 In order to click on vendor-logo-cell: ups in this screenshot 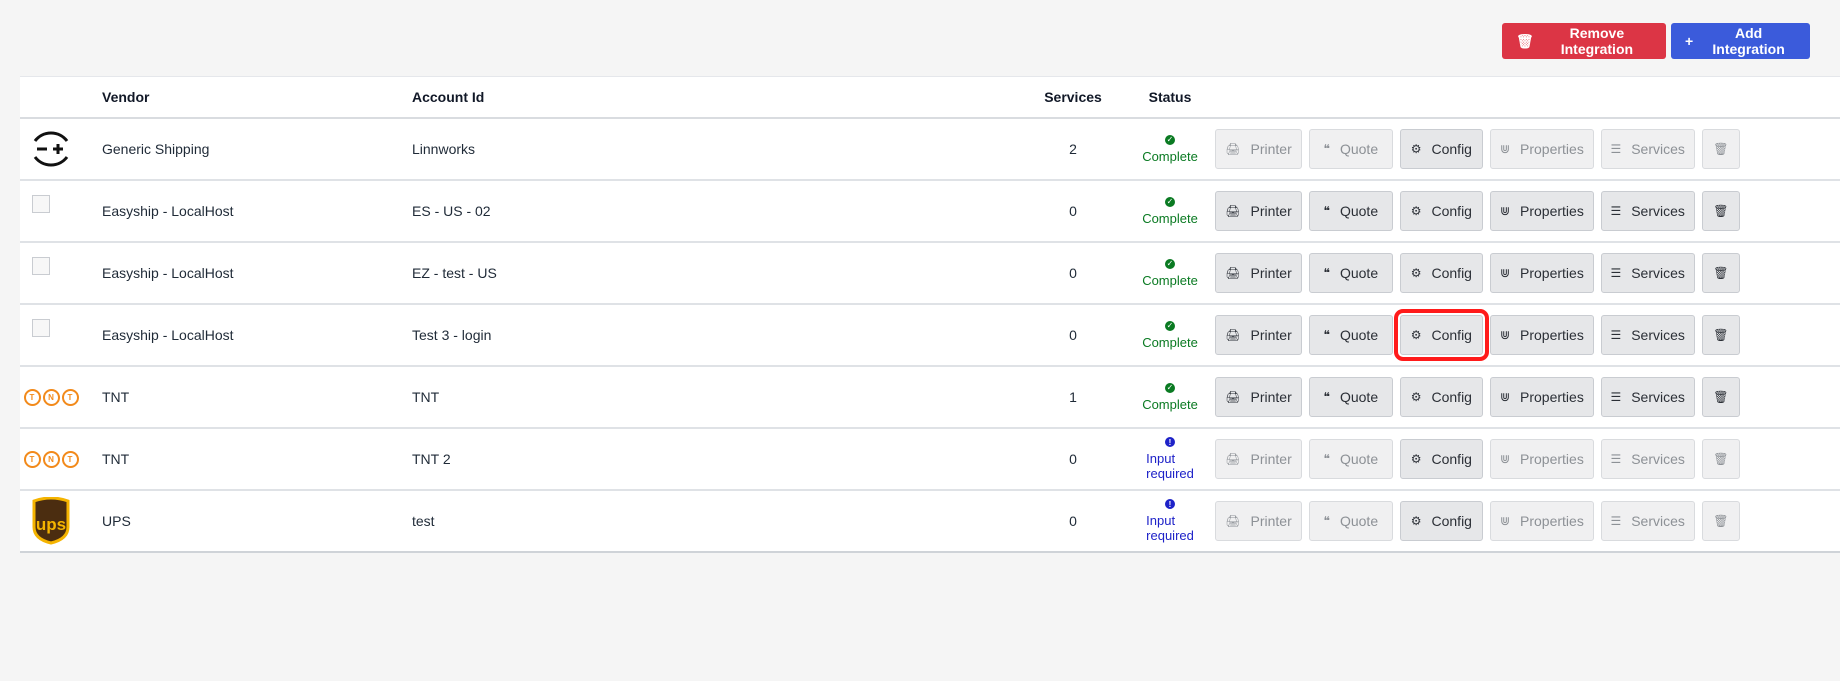, I will do `click(51, 521)`.